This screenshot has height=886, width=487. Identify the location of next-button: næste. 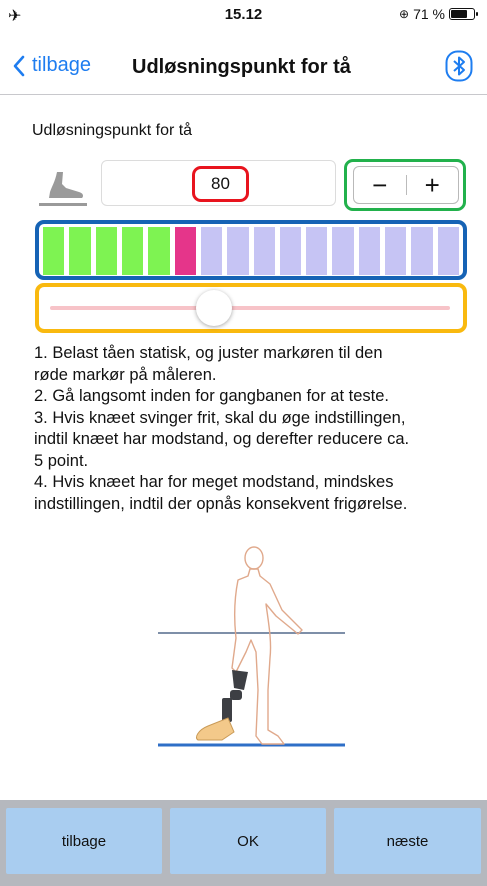
(407, 841).